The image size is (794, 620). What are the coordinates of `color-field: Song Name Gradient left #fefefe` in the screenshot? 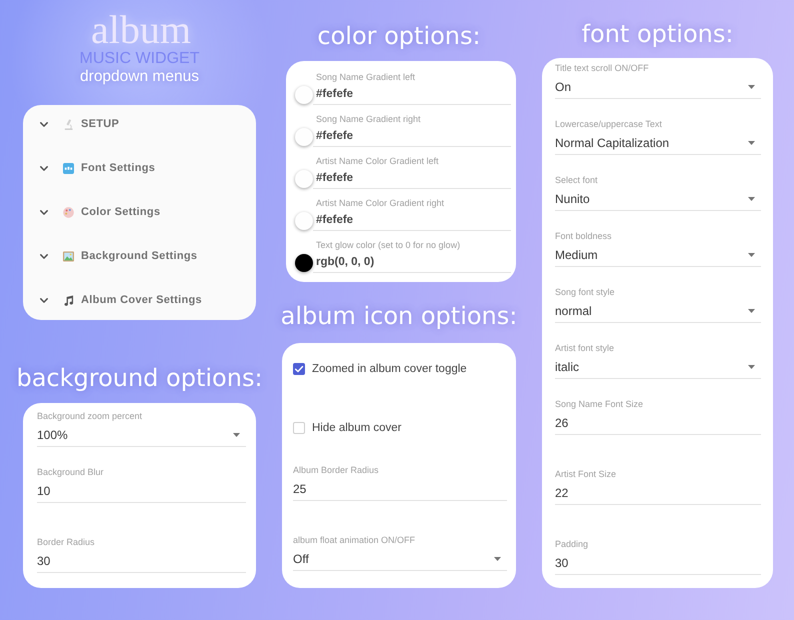 It's located at (412, 88).